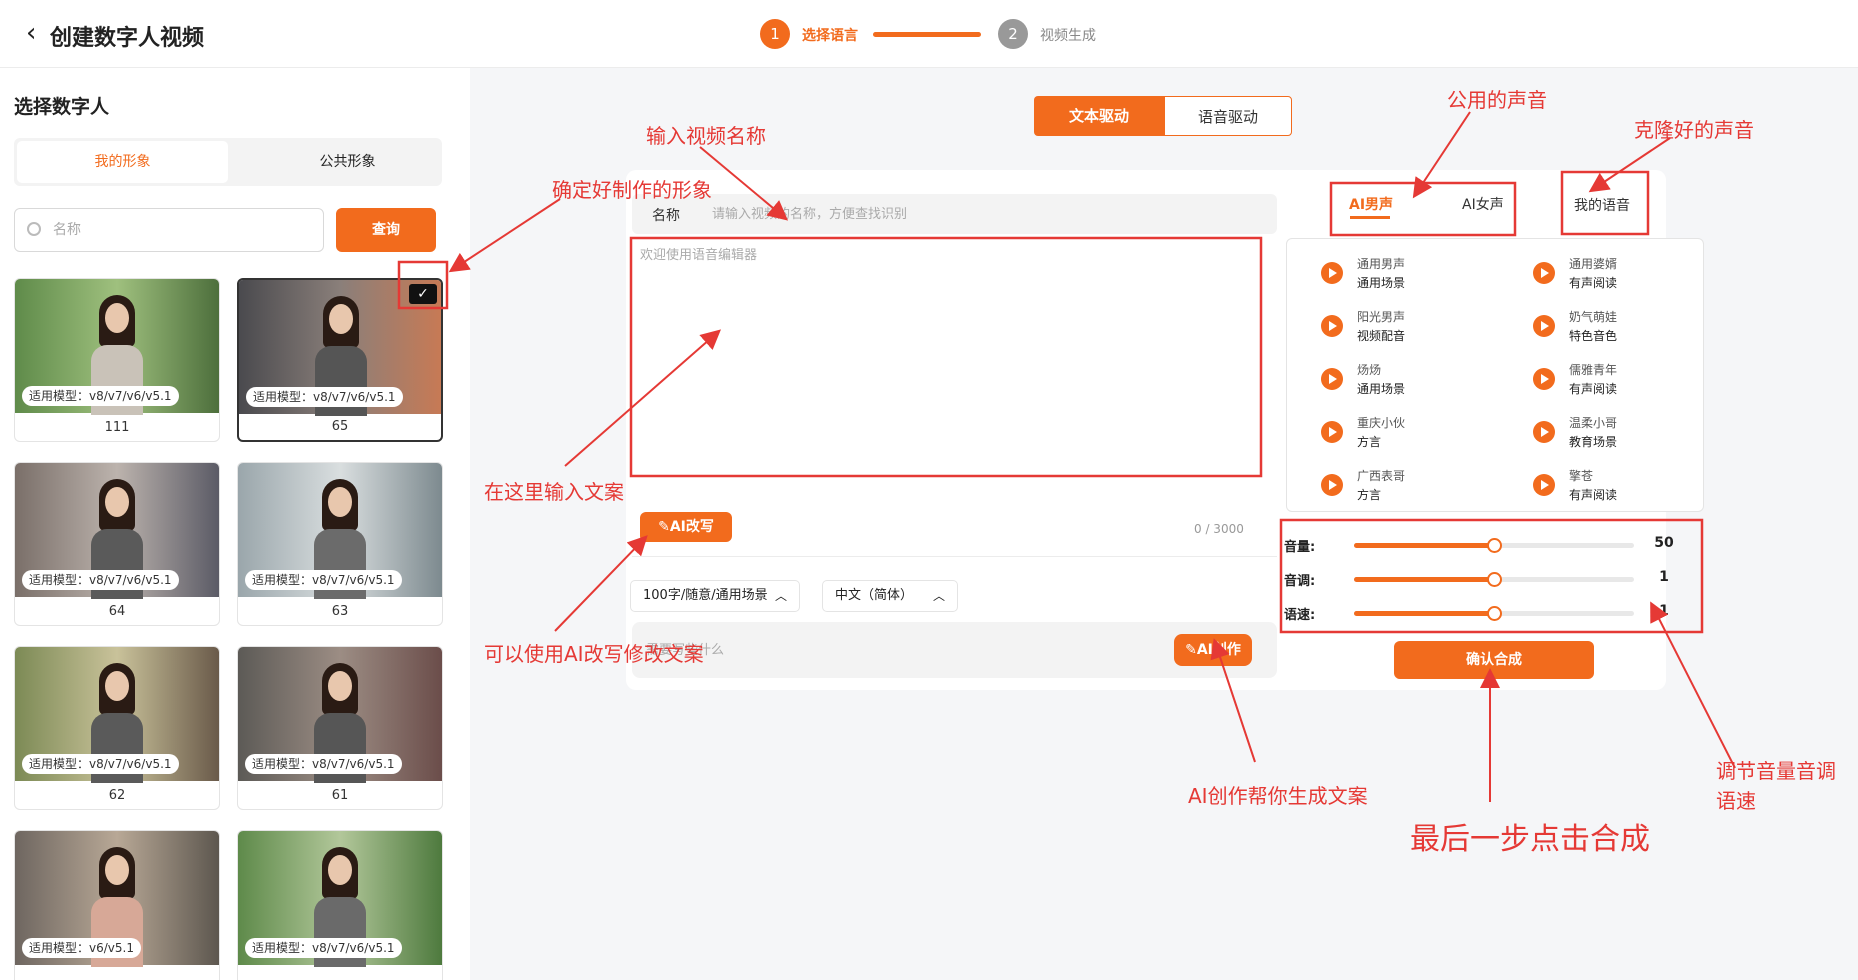 This screenshot has width=1858, height=980. I want to click on voice-name: 通用男声, so click(1381, 264).